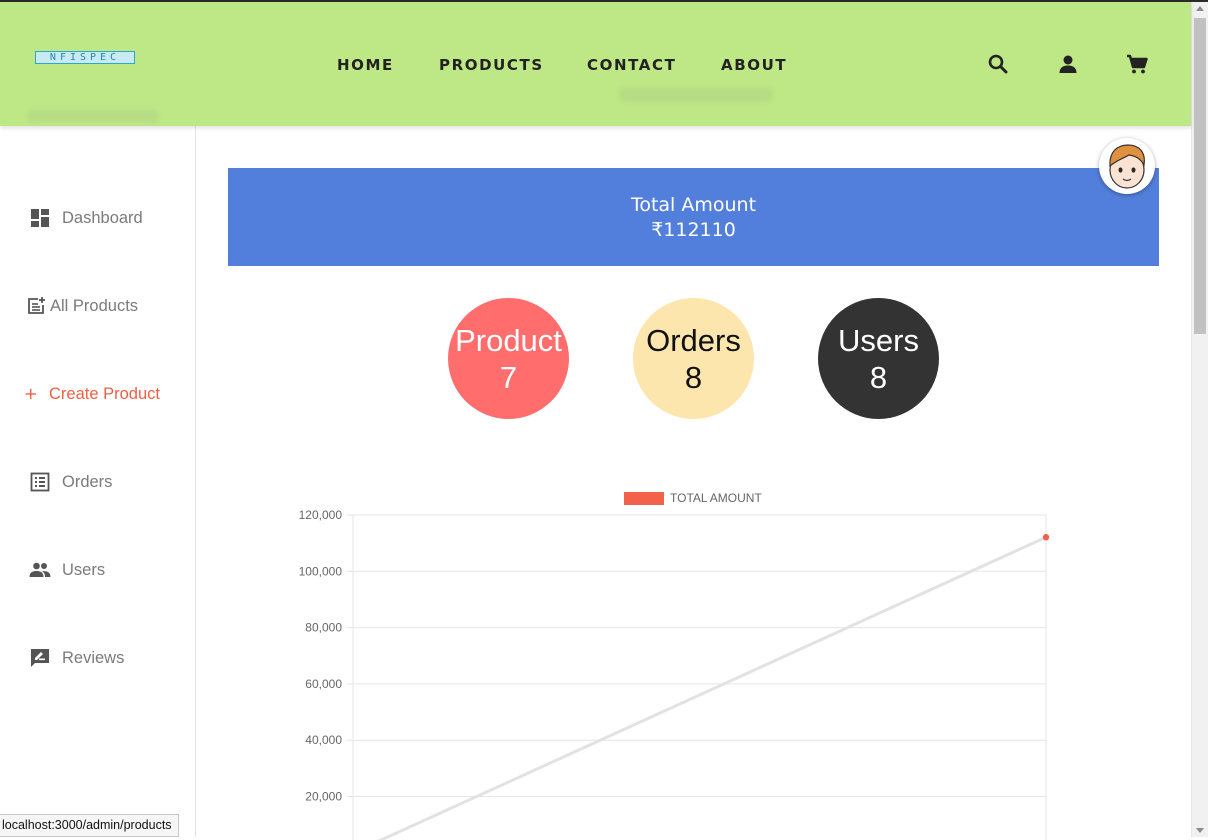 The height and width of the screenshot is (840, 1208). Describe the element at coordinates (1046, 537) in the screenshot. I see `data-point` at that location.